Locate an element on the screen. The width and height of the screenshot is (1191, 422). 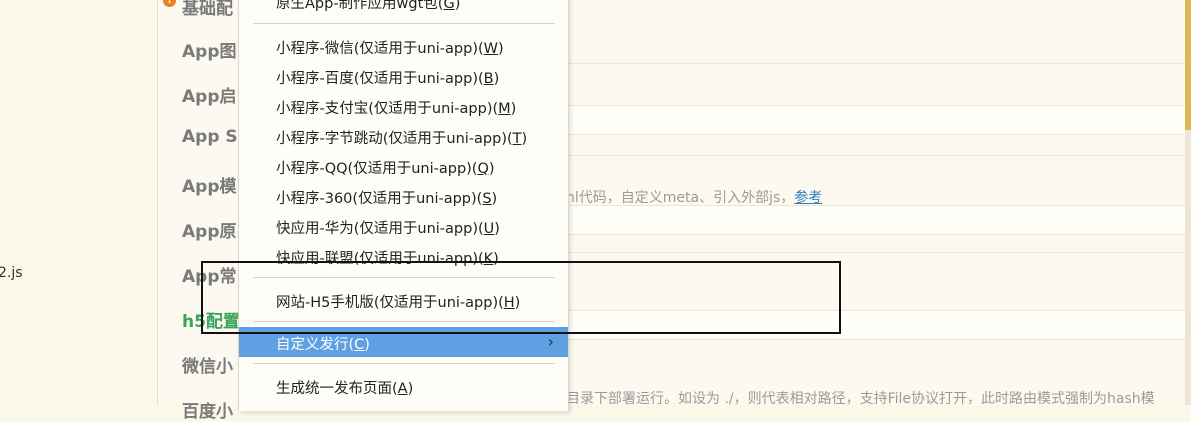
section-h5: h5配置 is located at coordinates (211, 319).